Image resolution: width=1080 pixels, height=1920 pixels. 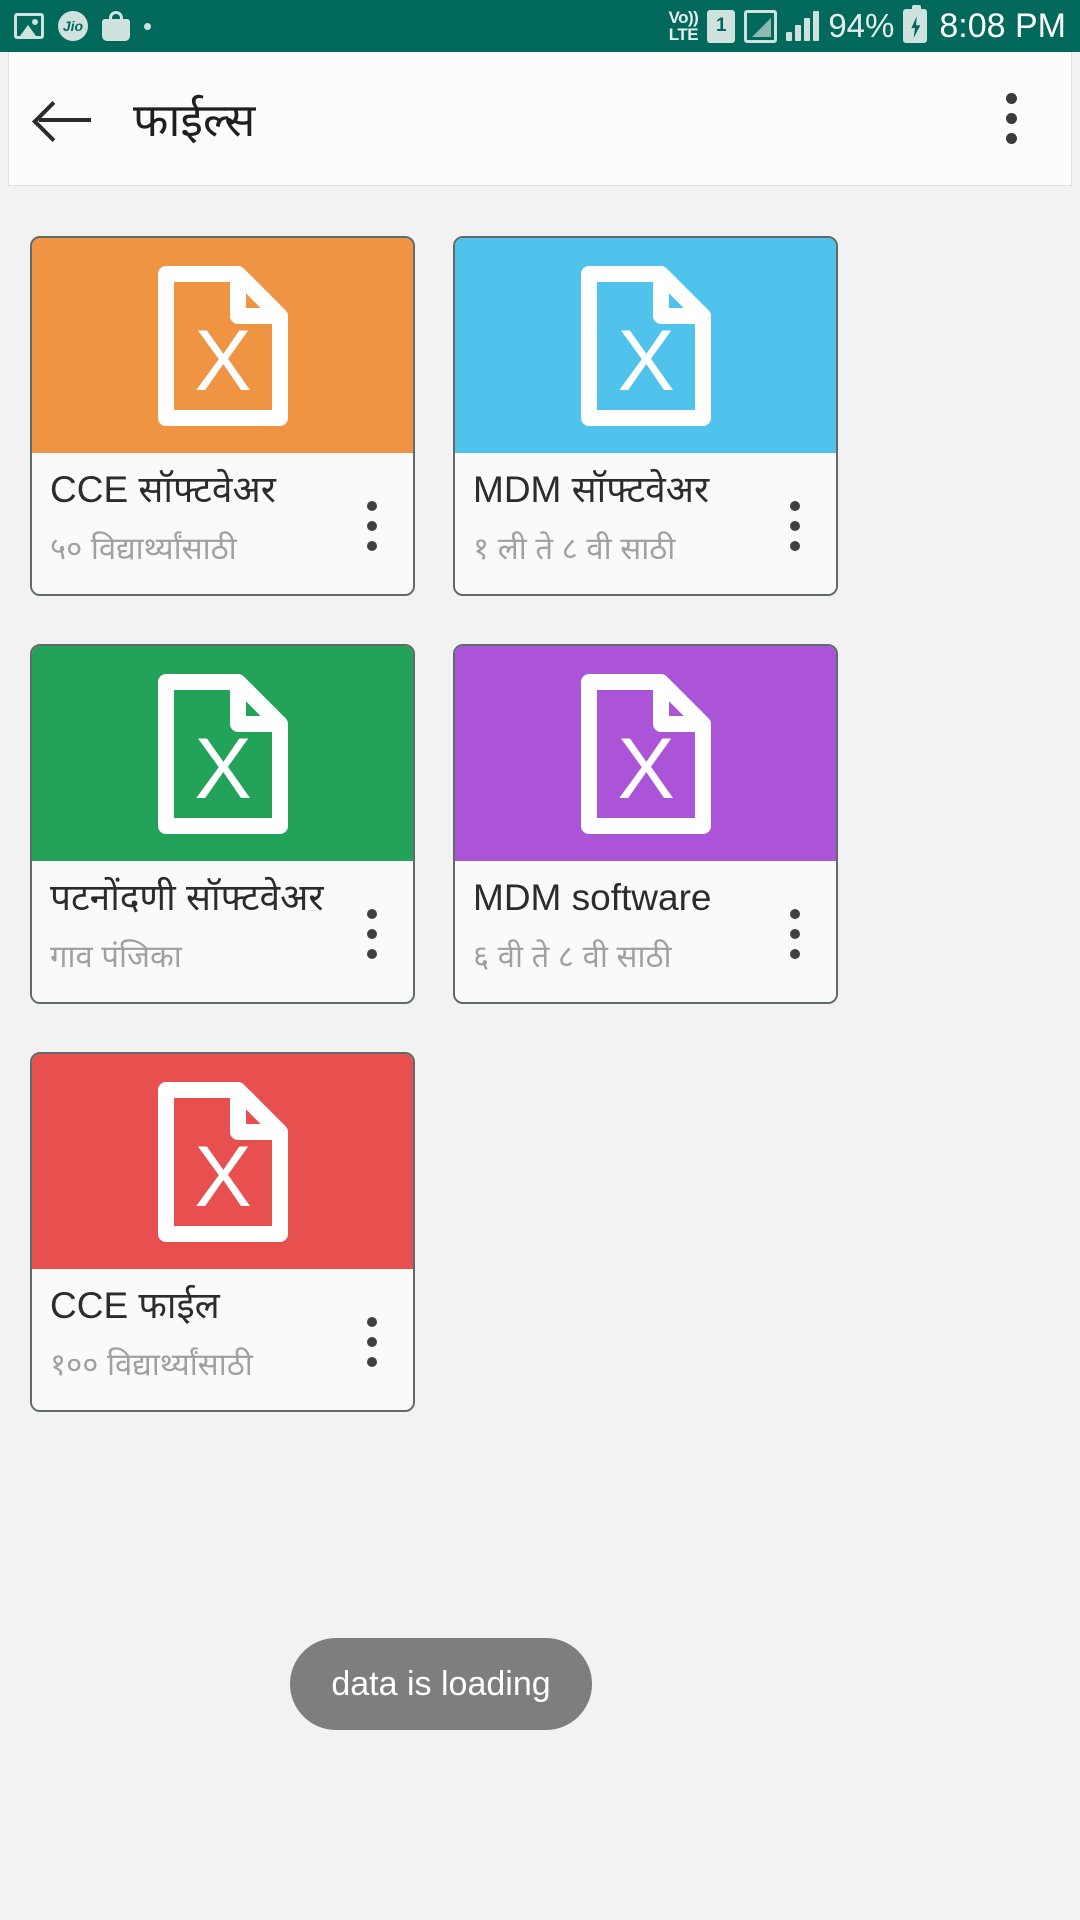 I want to click on file-card-body: पटनोंदणी सॉफ्टवेअर गाव पंजिका, so click(x=222, y=931).